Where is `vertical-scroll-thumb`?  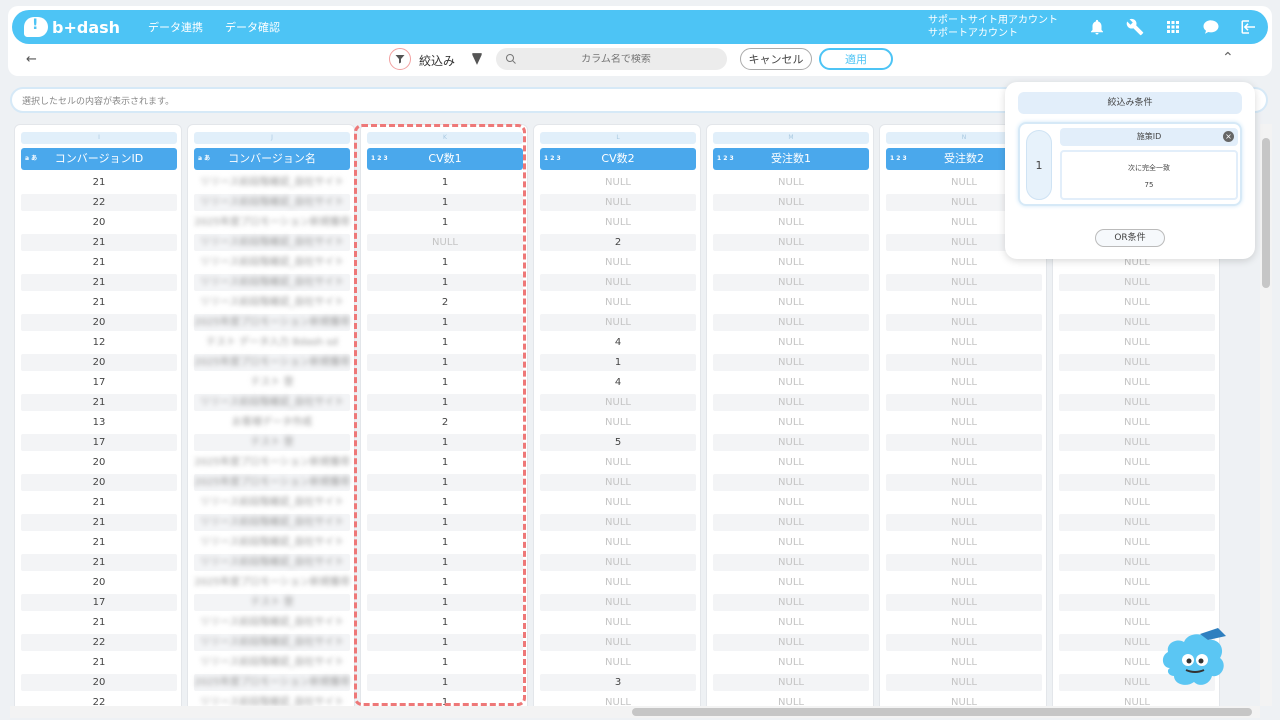 vertical-scroll-thumb is located at coordinates (1266, 213).